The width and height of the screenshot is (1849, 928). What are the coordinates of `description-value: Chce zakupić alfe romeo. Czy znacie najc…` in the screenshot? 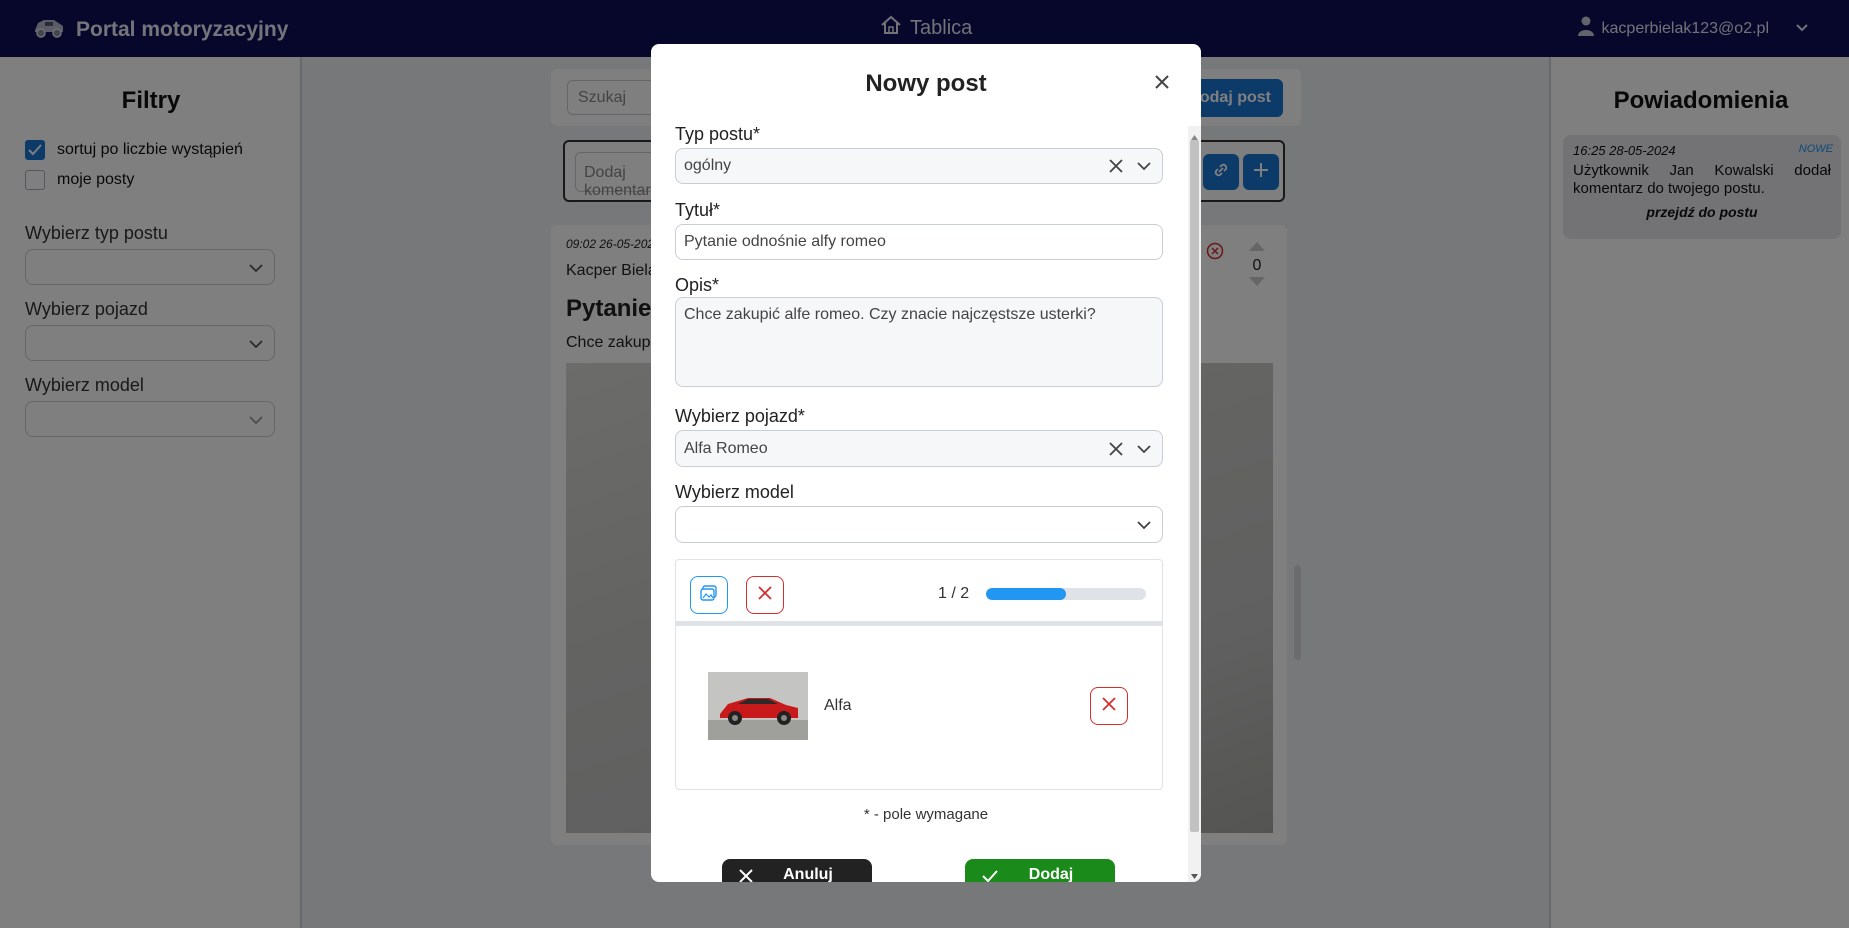 It's located at (890, 314).